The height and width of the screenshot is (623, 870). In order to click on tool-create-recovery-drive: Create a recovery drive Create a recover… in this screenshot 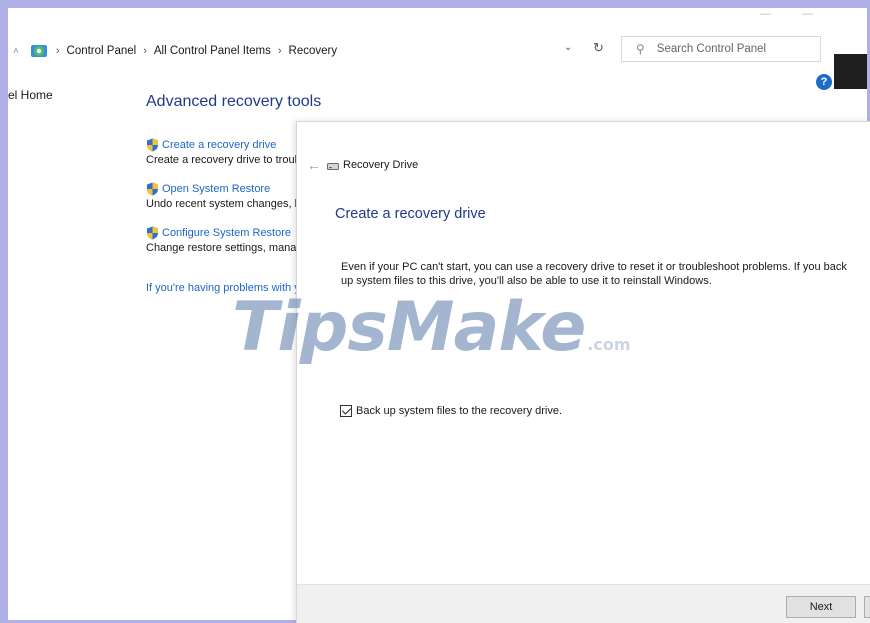, I will do `click(221, 152)`.